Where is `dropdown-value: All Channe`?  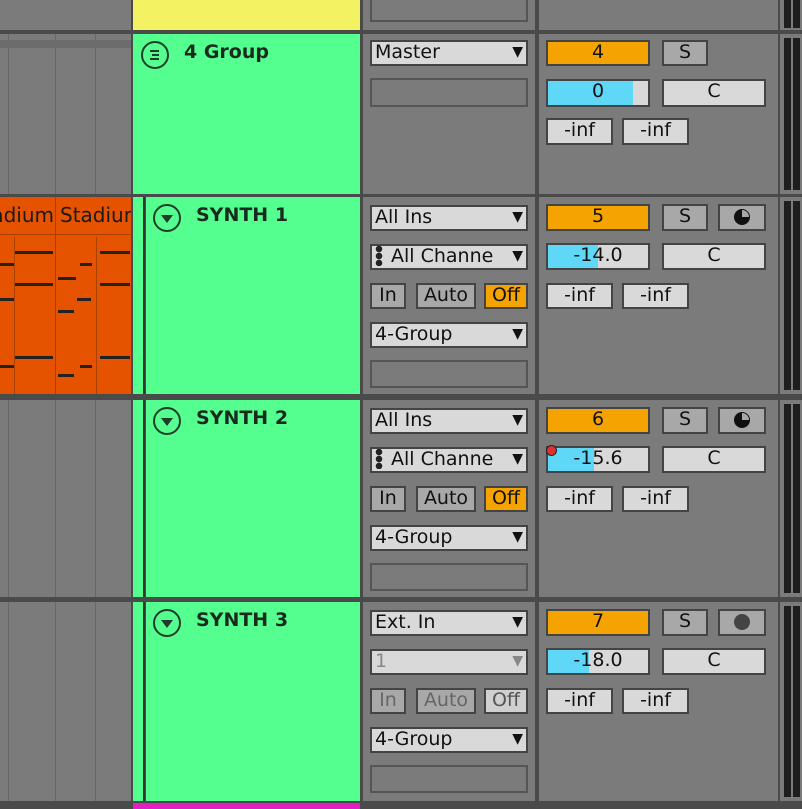 dropdown-value: All Channe is located at coordinates (442, 459).